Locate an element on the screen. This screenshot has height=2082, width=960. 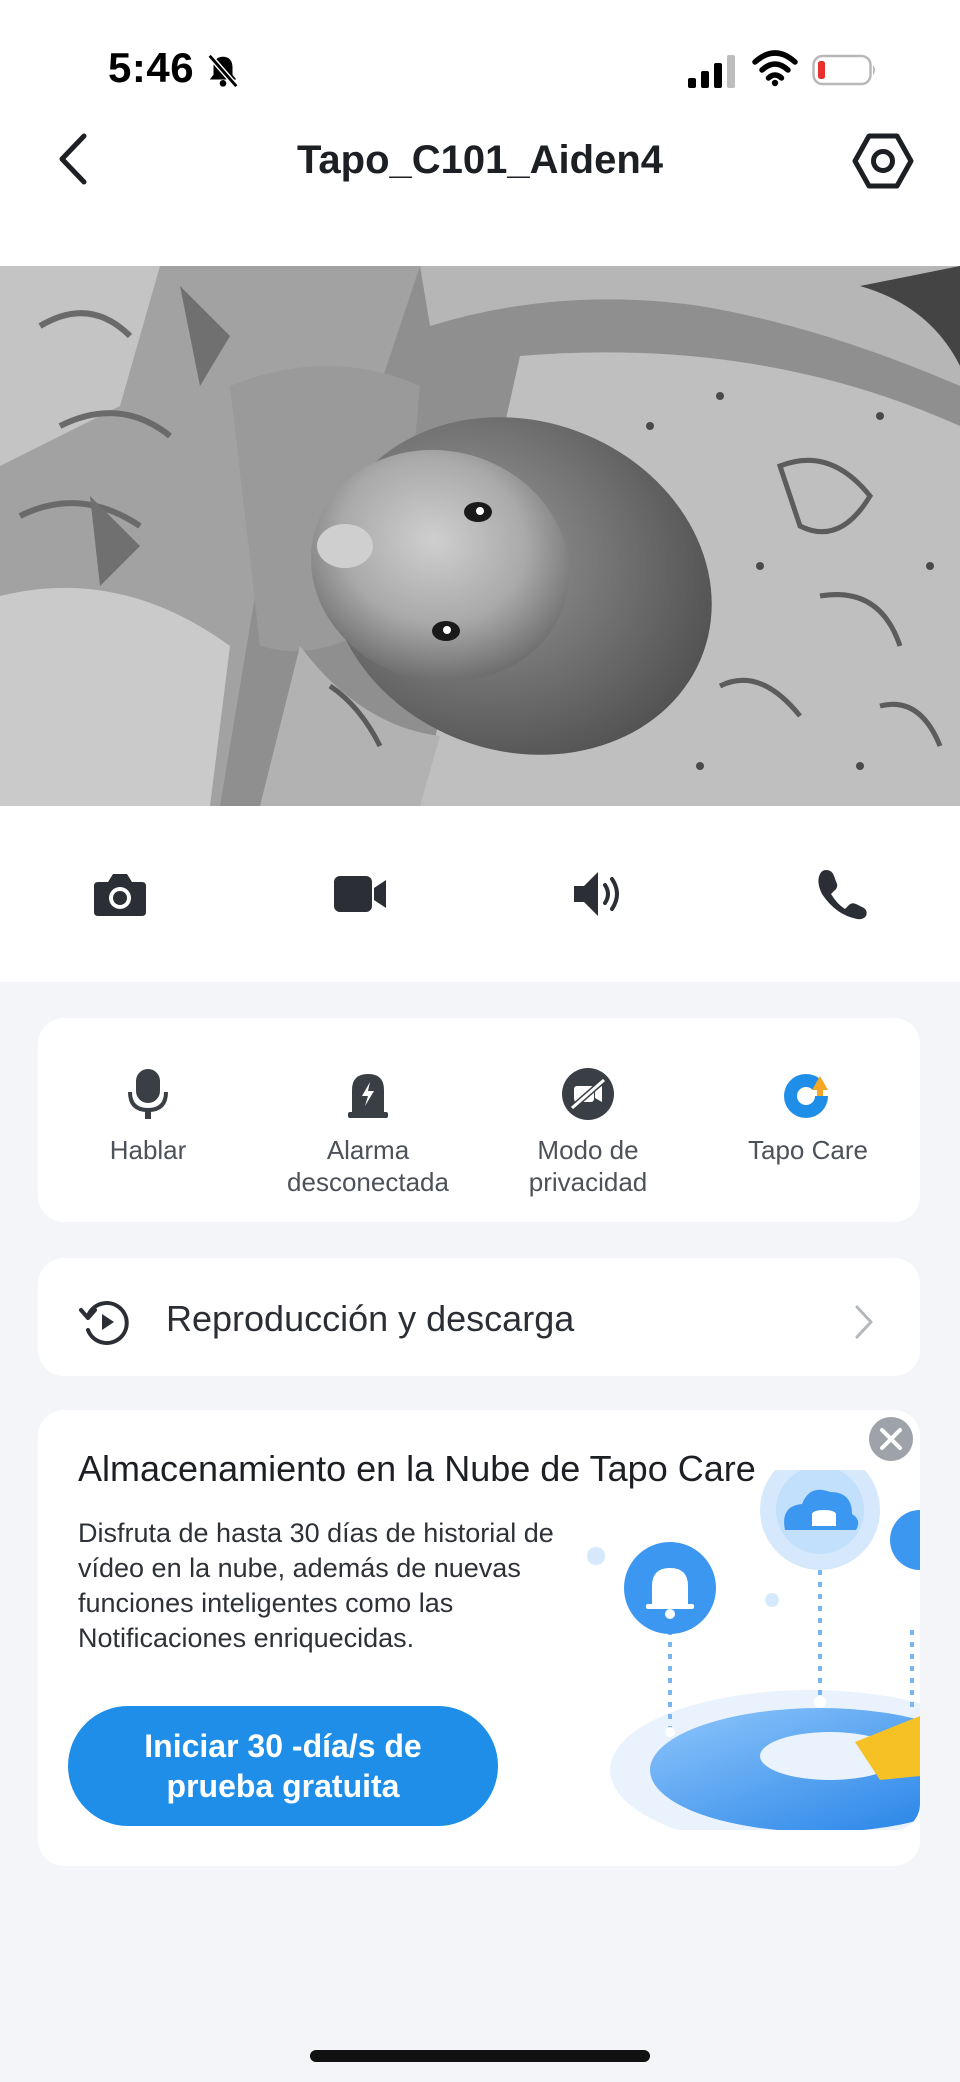
promo-title: Almacenamiento en la Nube de Tapo Care is located at coordinates (417, 1468).